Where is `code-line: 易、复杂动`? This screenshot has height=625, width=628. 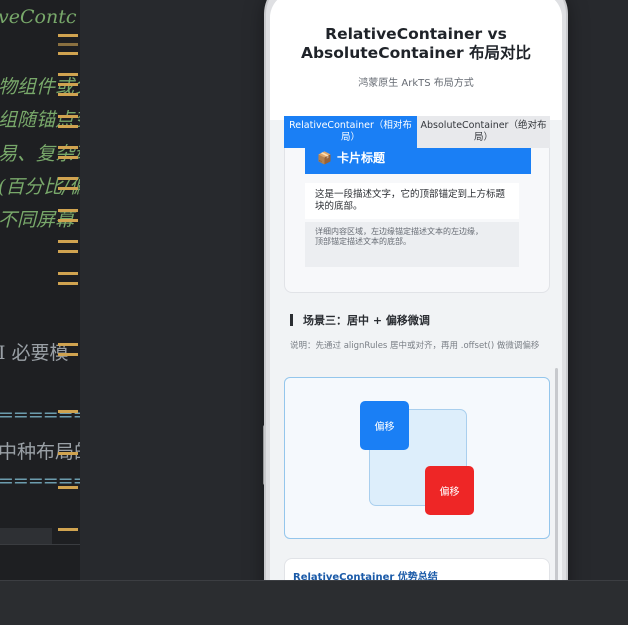
code-line: 易、复杂动 is located at coordinates (40, 154).